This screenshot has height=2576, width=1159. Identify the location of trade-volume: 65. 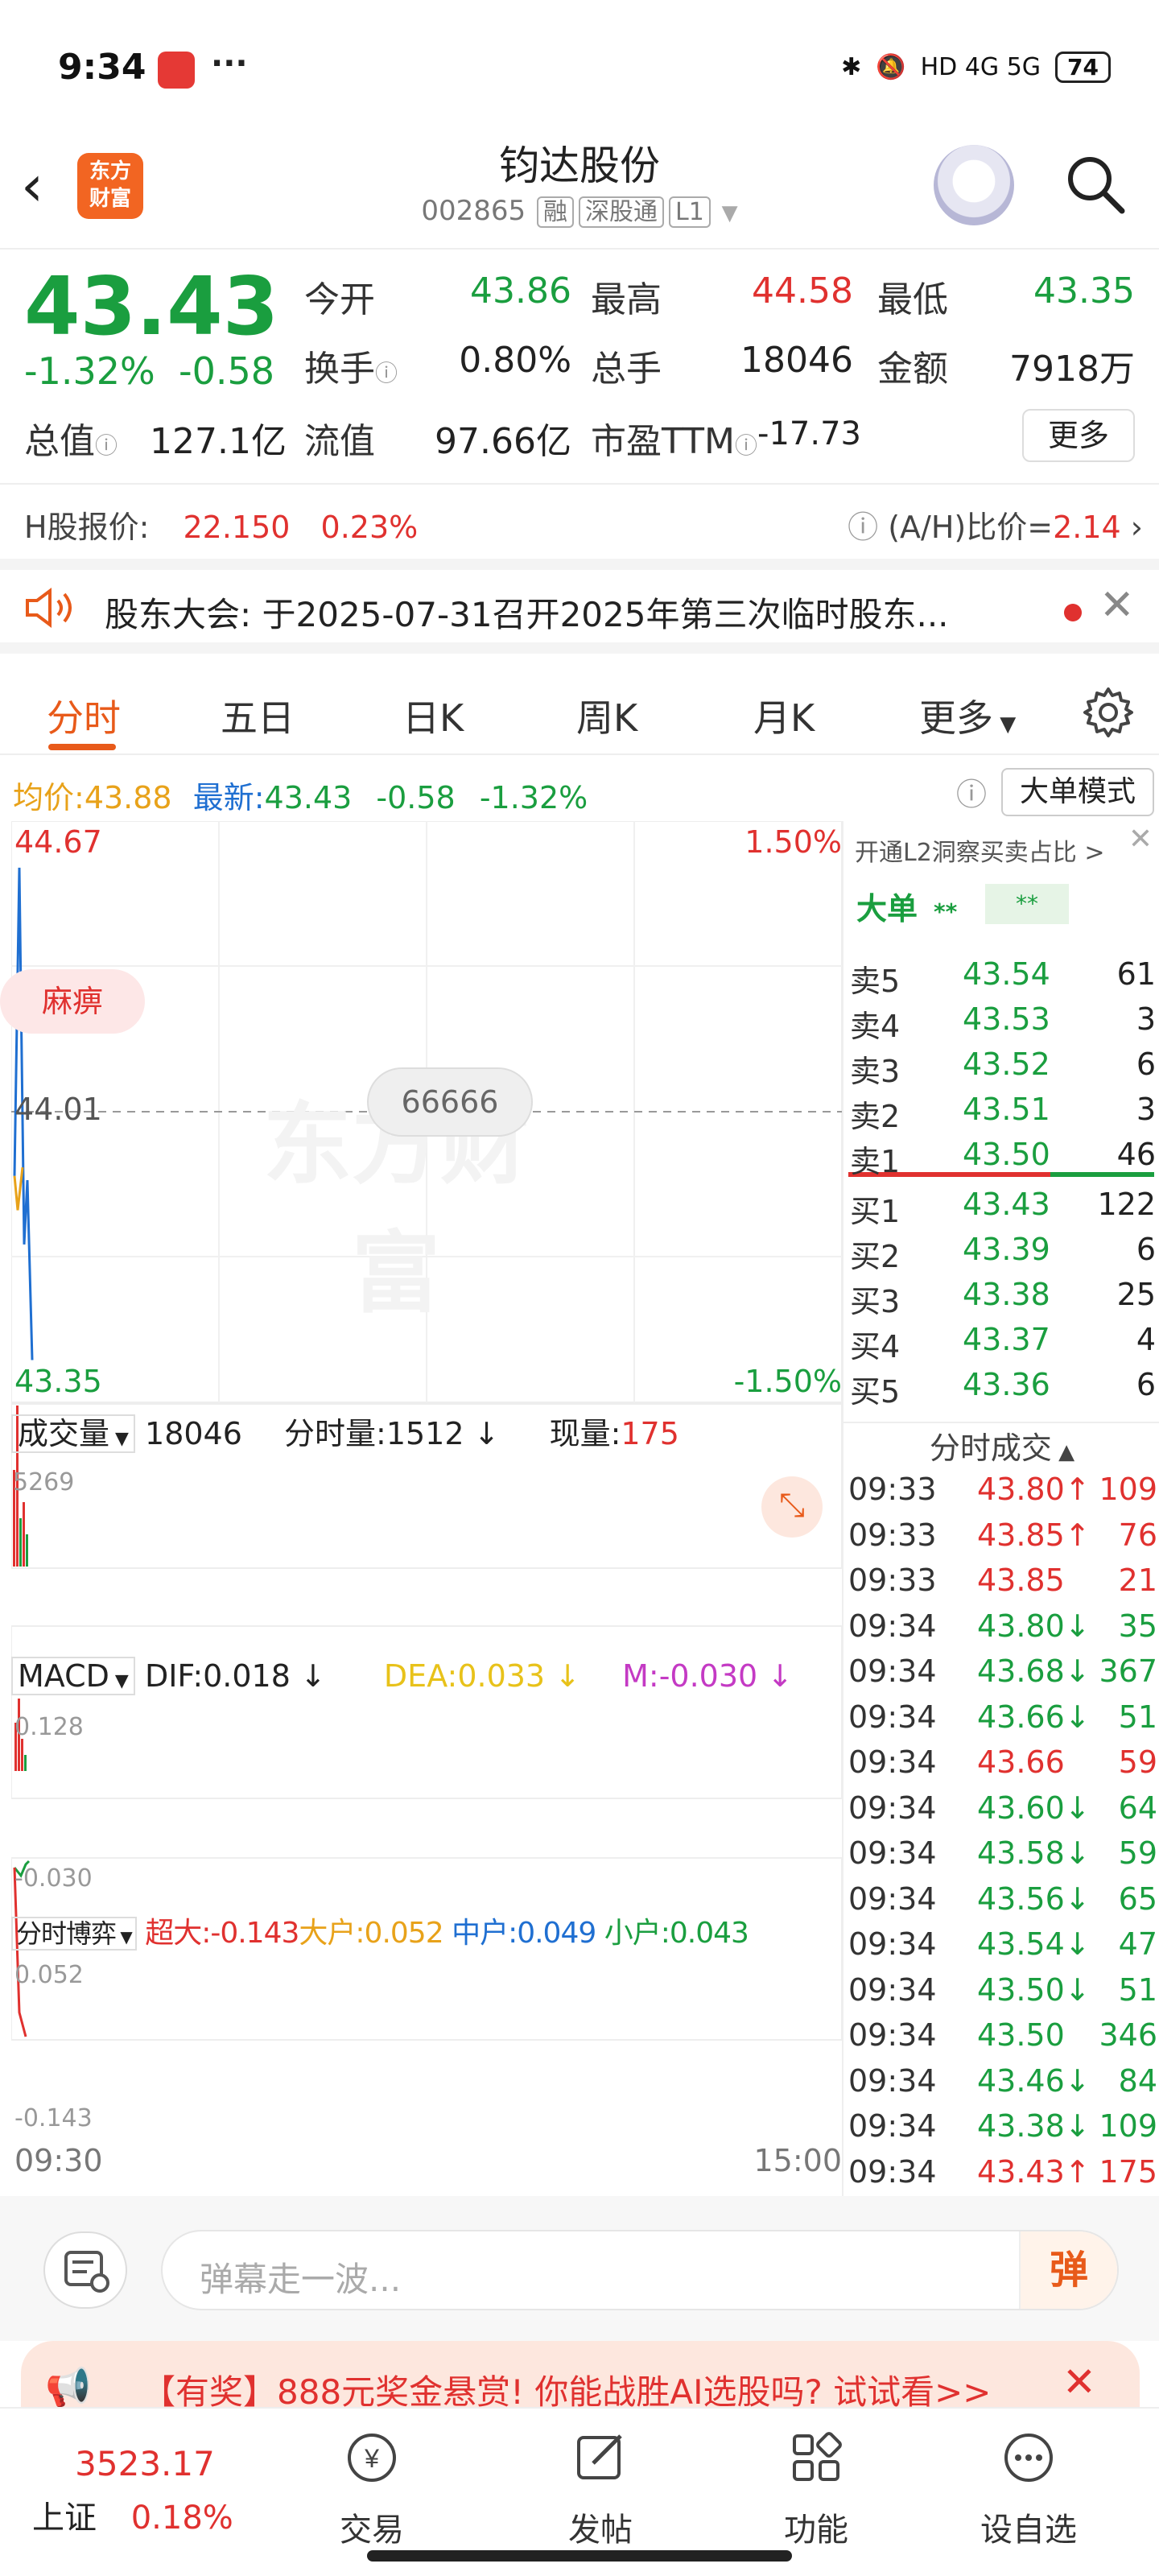
(1137, 1898).